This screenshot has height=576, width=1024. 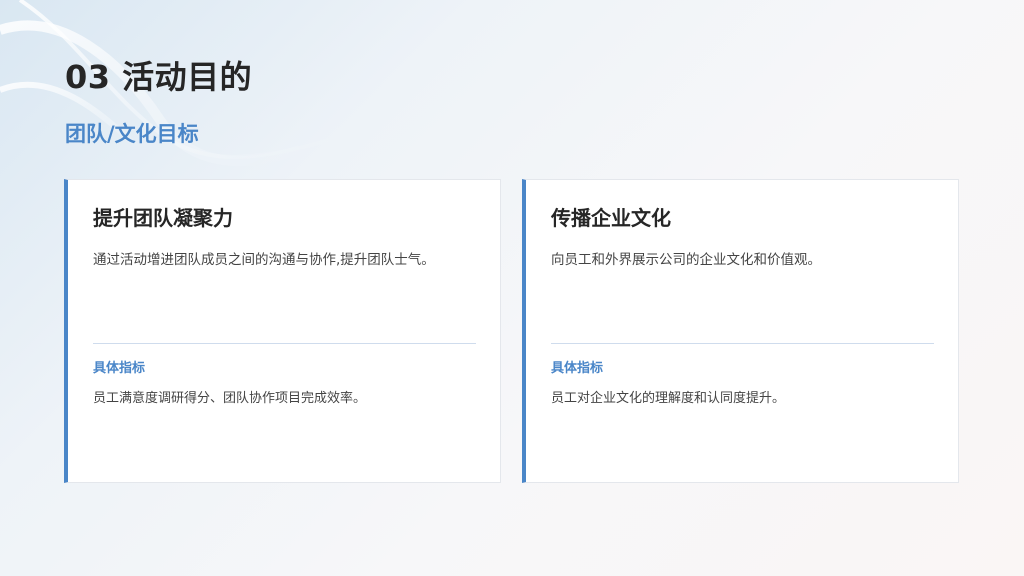 I want to click on card-title: 传播企业文化, so click(x=611, y=218).